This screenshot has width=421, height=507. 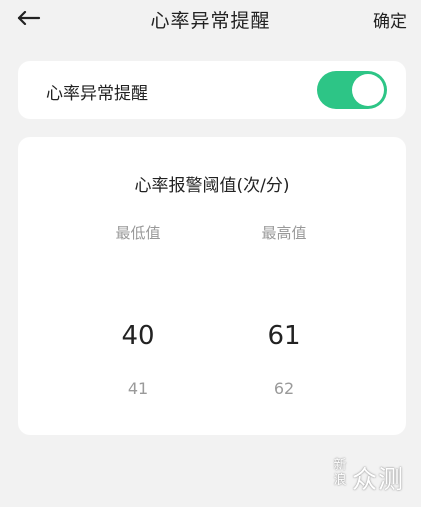 I want to click on confirm-button: 确定, so click(x=390, y=19).